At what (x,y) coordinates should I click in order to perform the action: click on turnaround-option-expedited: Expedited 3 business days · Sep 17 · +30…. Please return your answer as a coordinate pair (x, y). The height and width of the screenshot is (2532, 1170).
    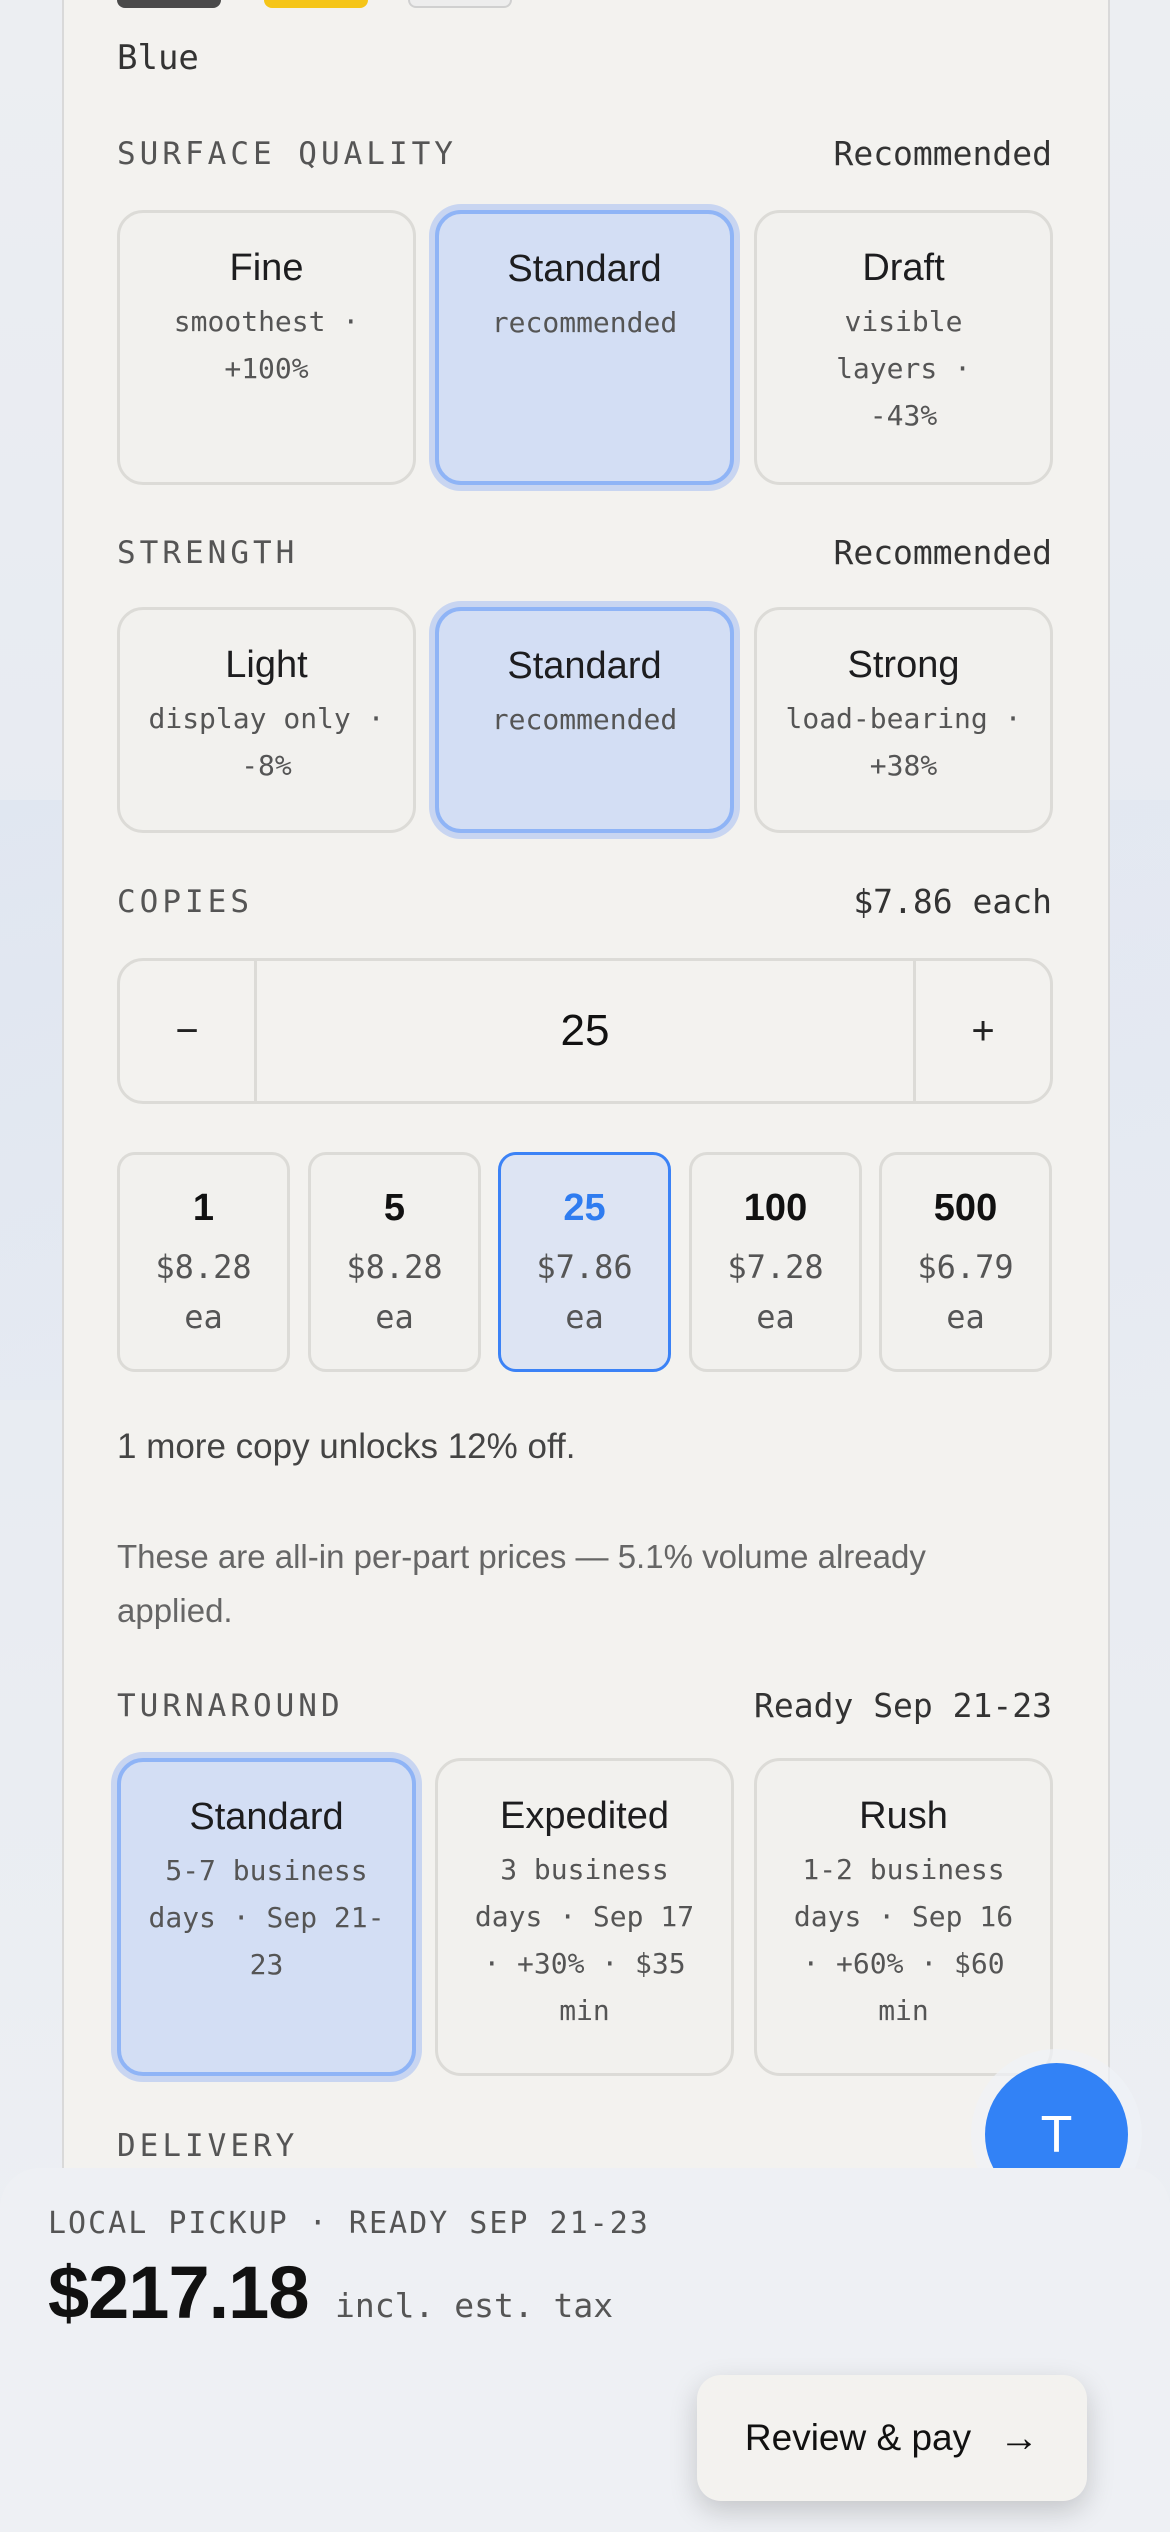
    Looking at the image, I should click on (584, 1917).